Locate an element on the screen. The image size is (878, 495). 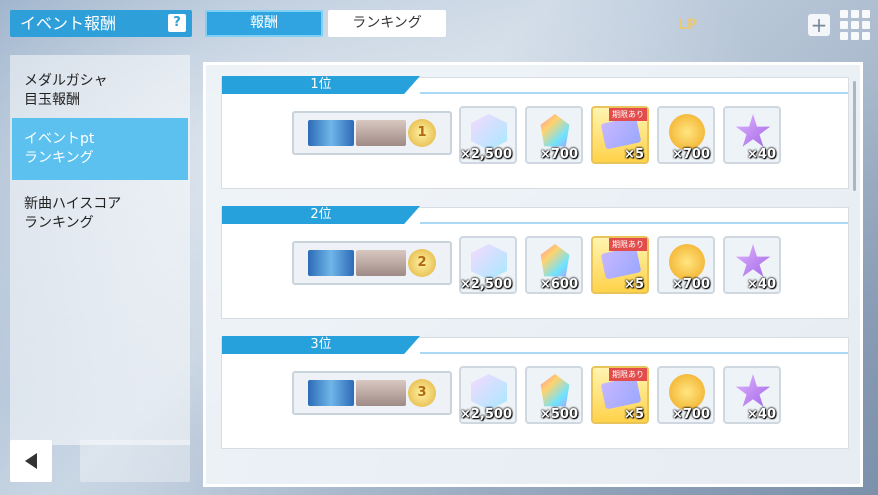
lp-indicator: LP is located at coordinates (688, 25).